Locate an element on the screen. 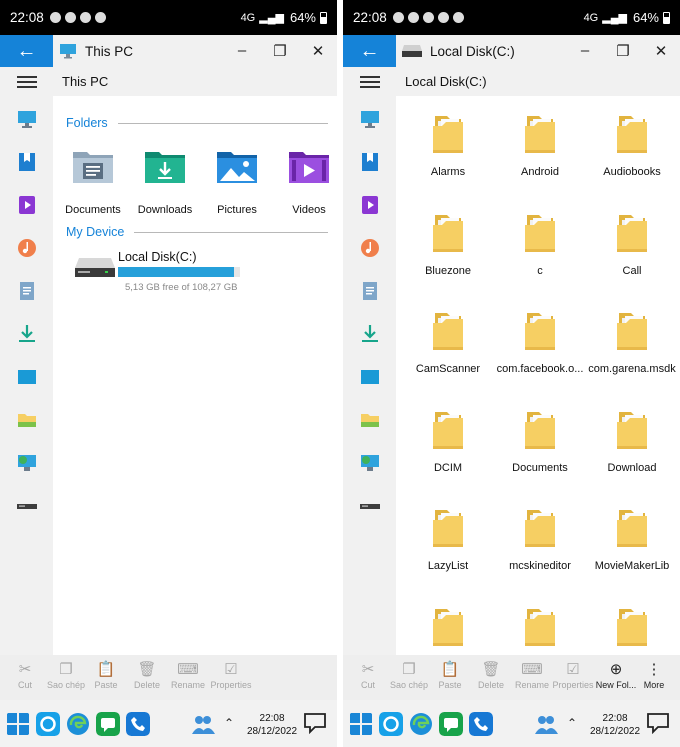 The height and width of the screenshot is (747, 680). folder-item: Documents is located at coordinates (540, 441).